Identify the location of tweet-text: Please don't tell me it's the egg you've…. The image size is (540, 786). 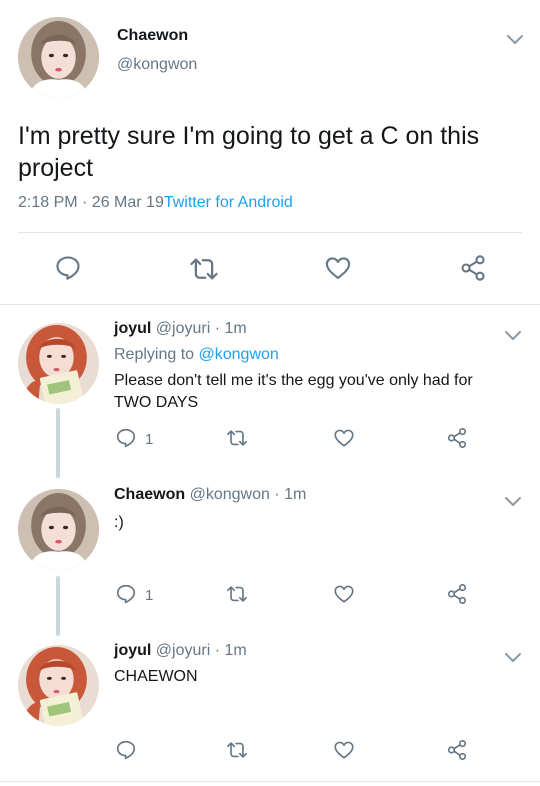
(293, 392).